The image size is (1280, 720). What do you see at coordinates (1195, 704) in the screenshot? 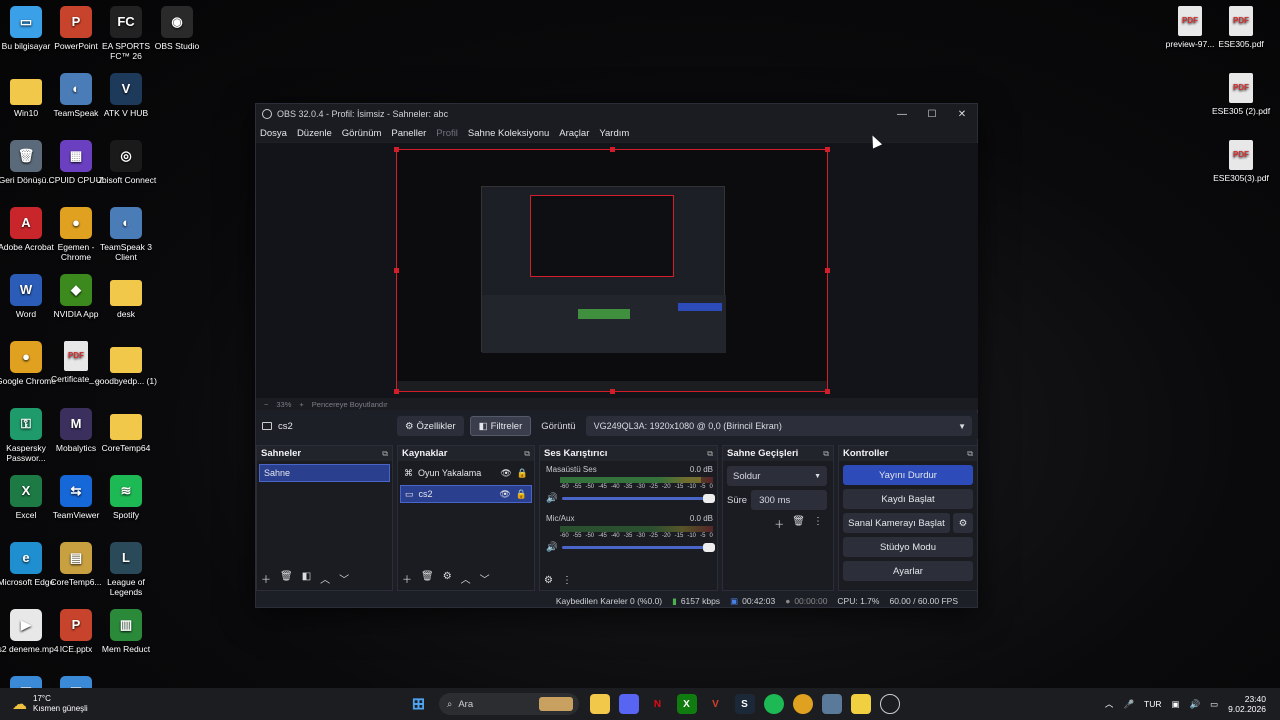
I see `volume-icon: 🔊` at bounding box center [1195, 704].